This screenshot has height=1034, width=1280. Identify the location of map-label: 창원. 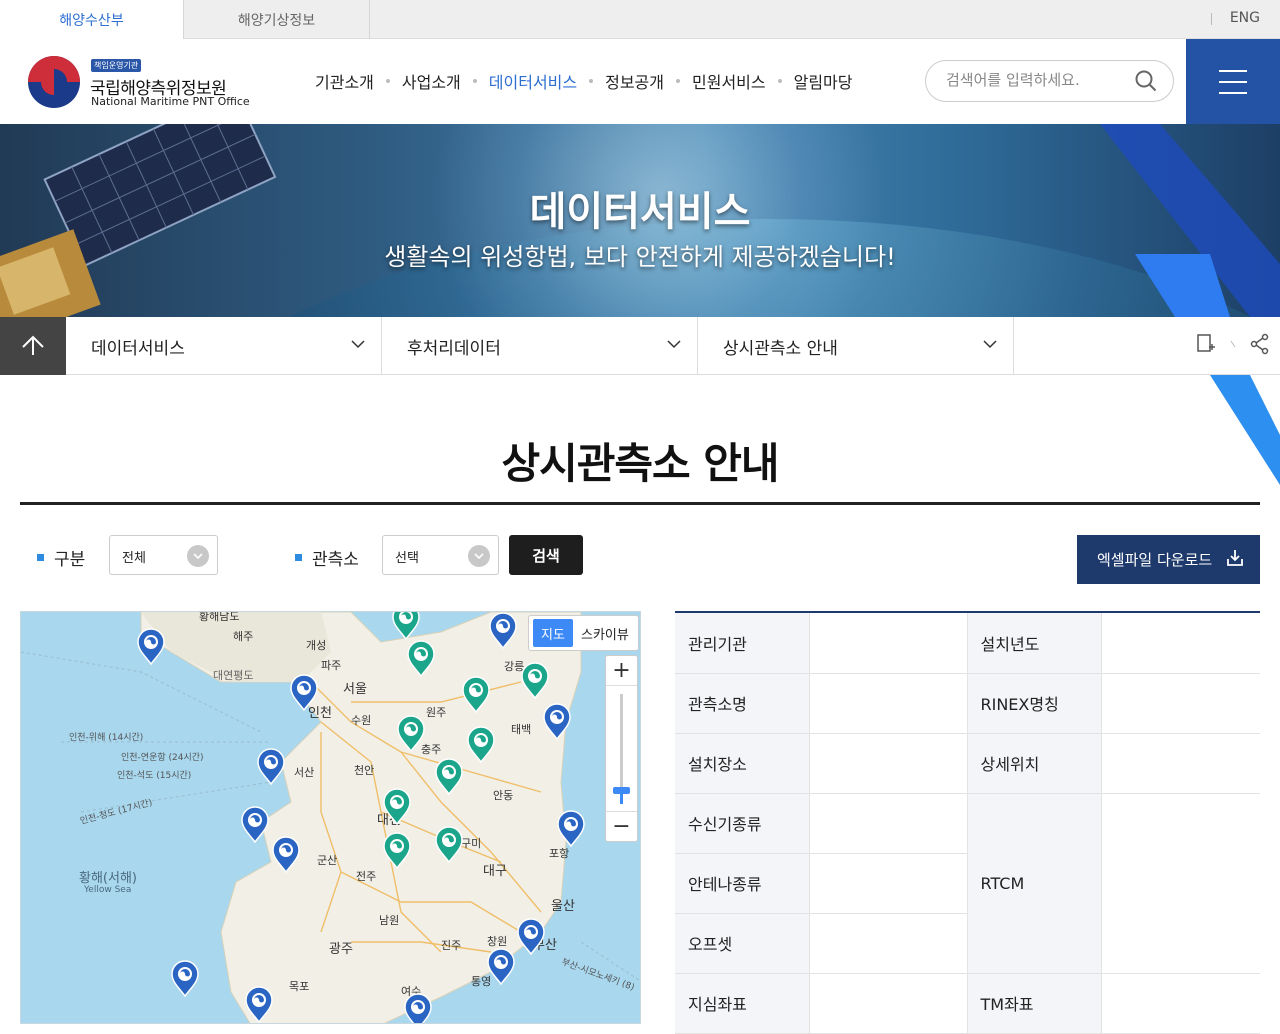
(497, 941).